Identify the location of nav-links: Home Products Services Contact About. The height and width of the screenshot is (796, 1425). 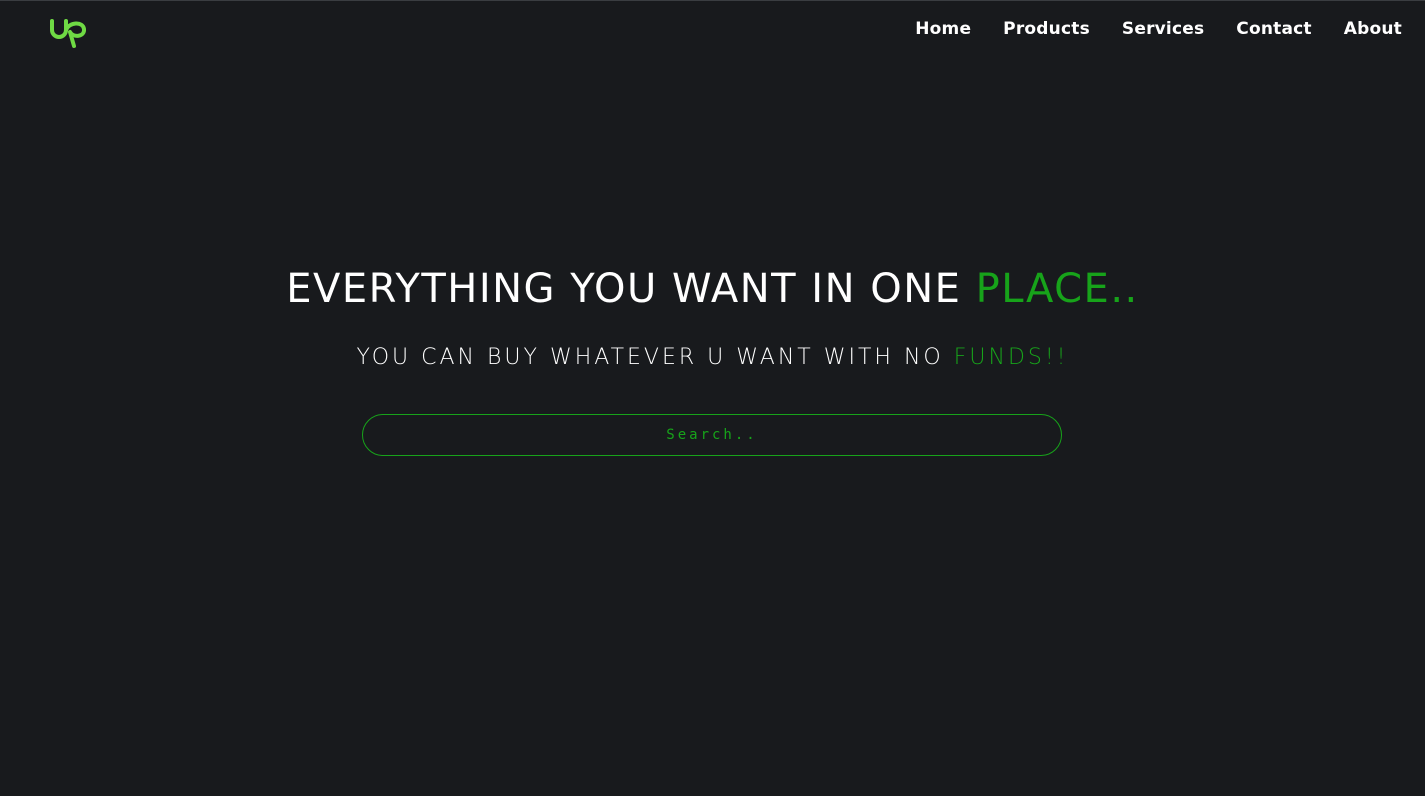
(1158, 29).